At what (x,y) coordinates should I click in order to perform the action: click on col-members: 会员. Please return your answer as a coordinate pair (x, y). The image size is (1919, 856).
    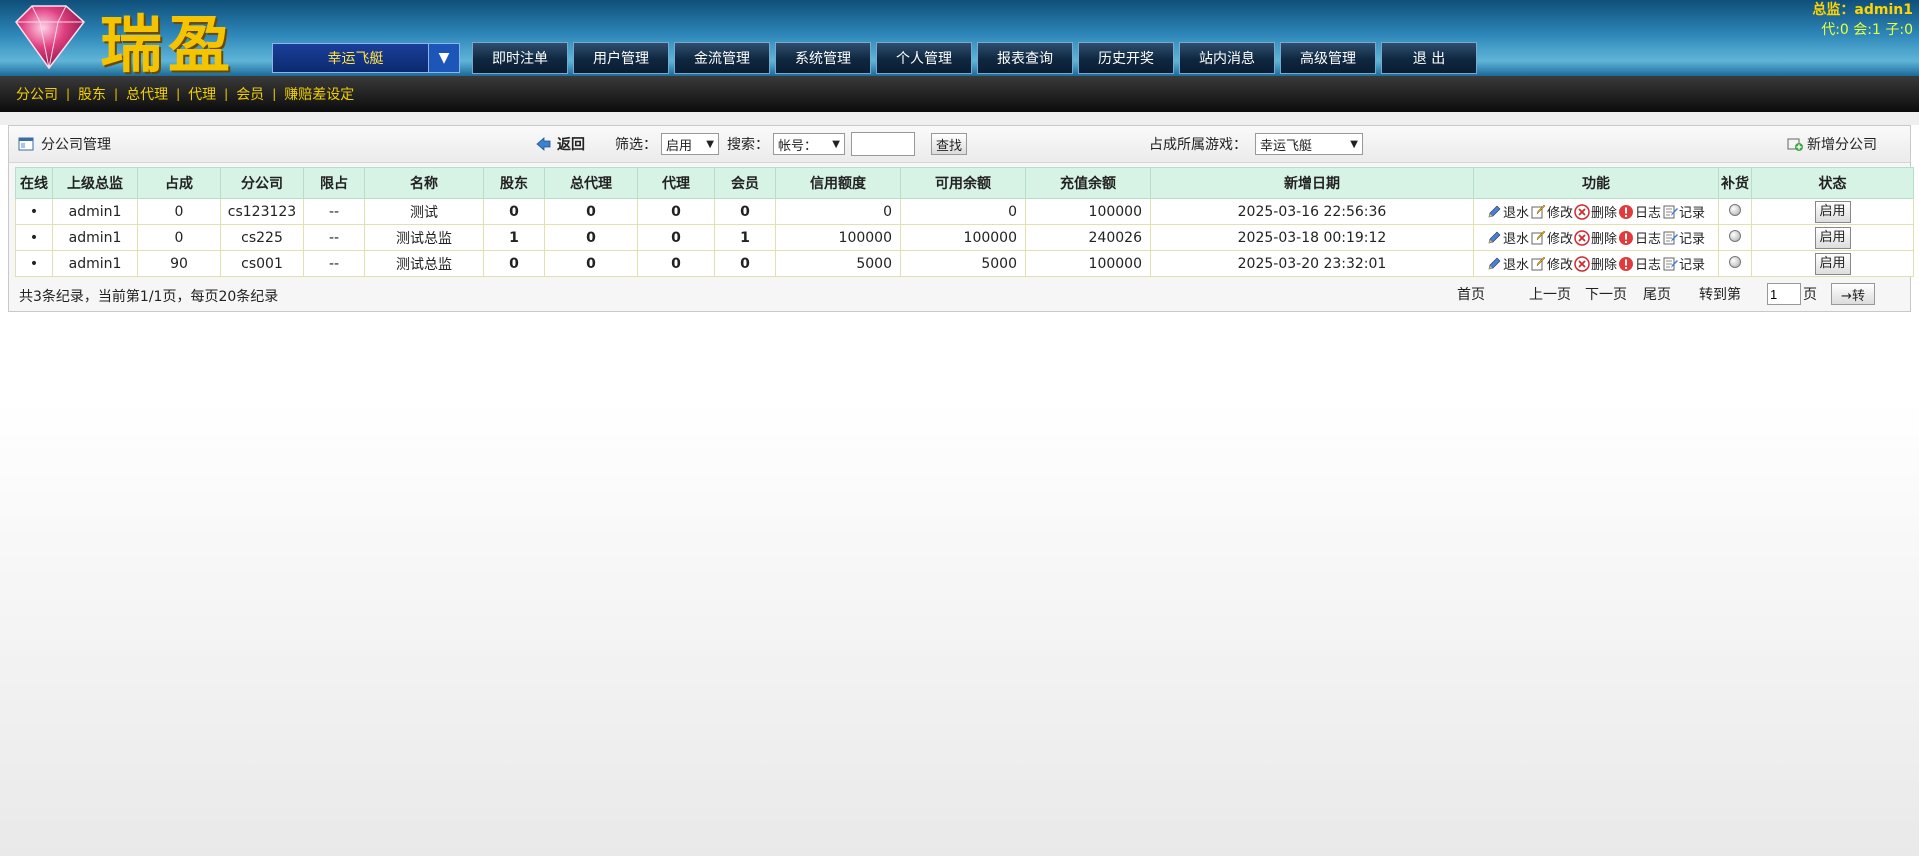
    Looking at the image, I should click on (745, 183).